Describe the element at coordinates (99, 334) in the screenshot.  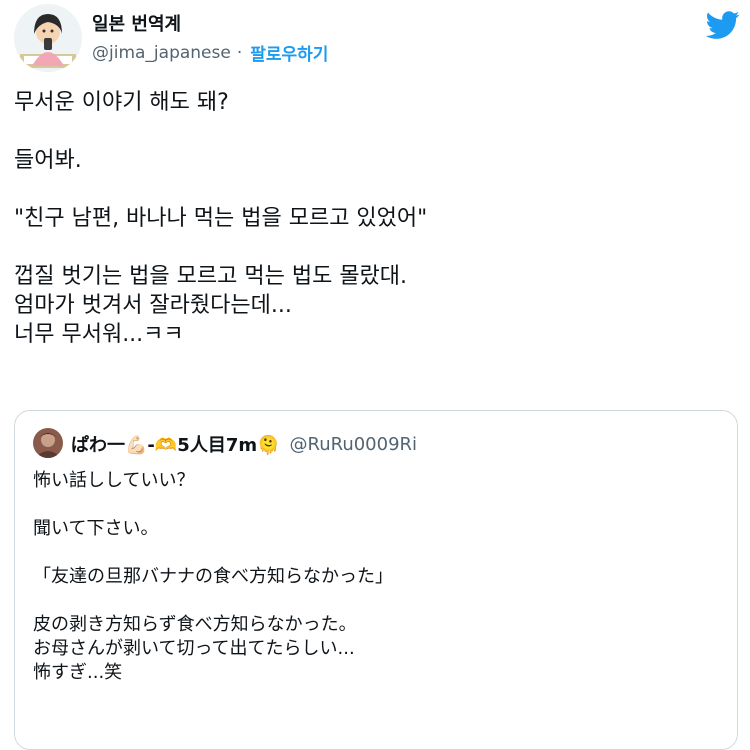
I see `tweet-line: 너무 무서워...ㅋㅋ` at that location.